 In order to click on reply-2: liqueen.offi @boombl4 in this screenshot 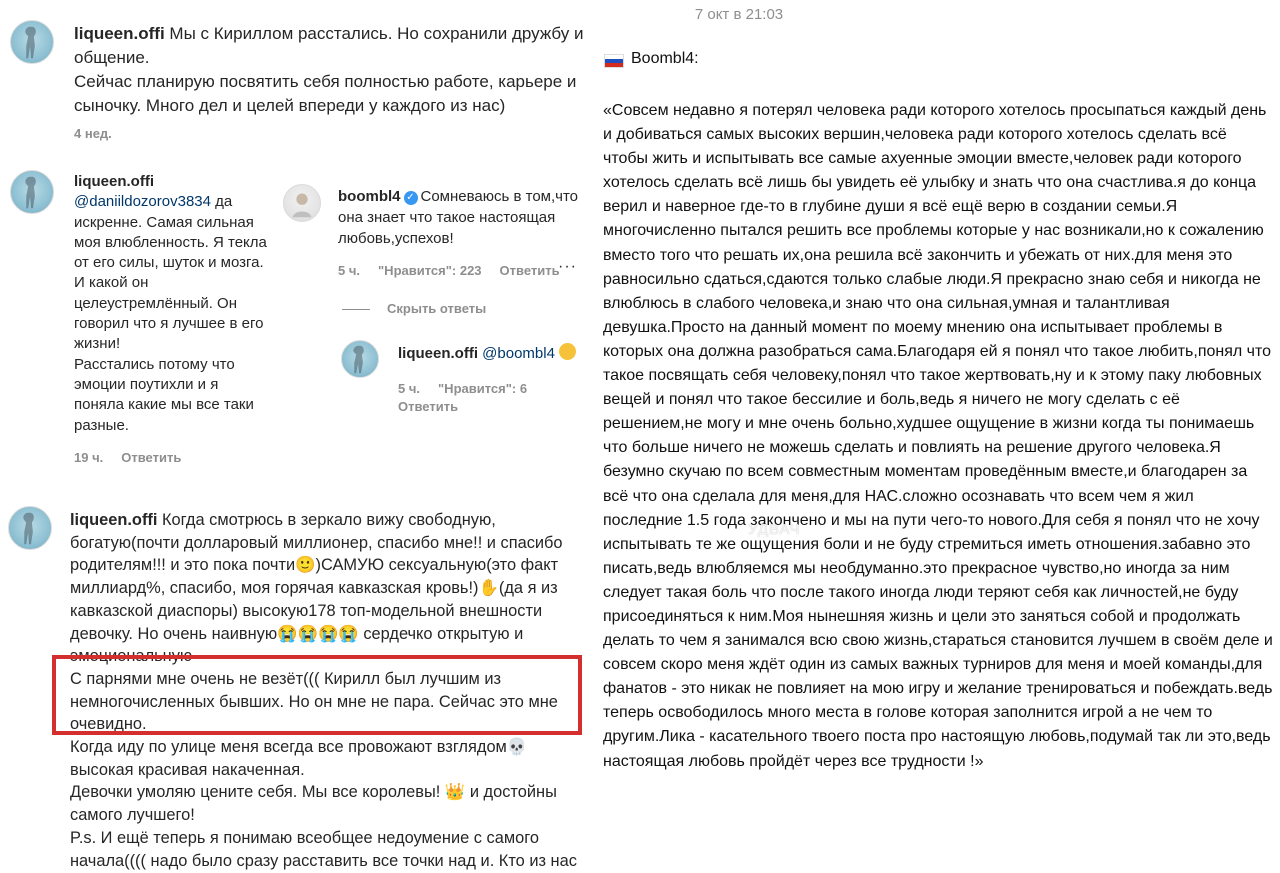, I will do `click(498, 353)`.